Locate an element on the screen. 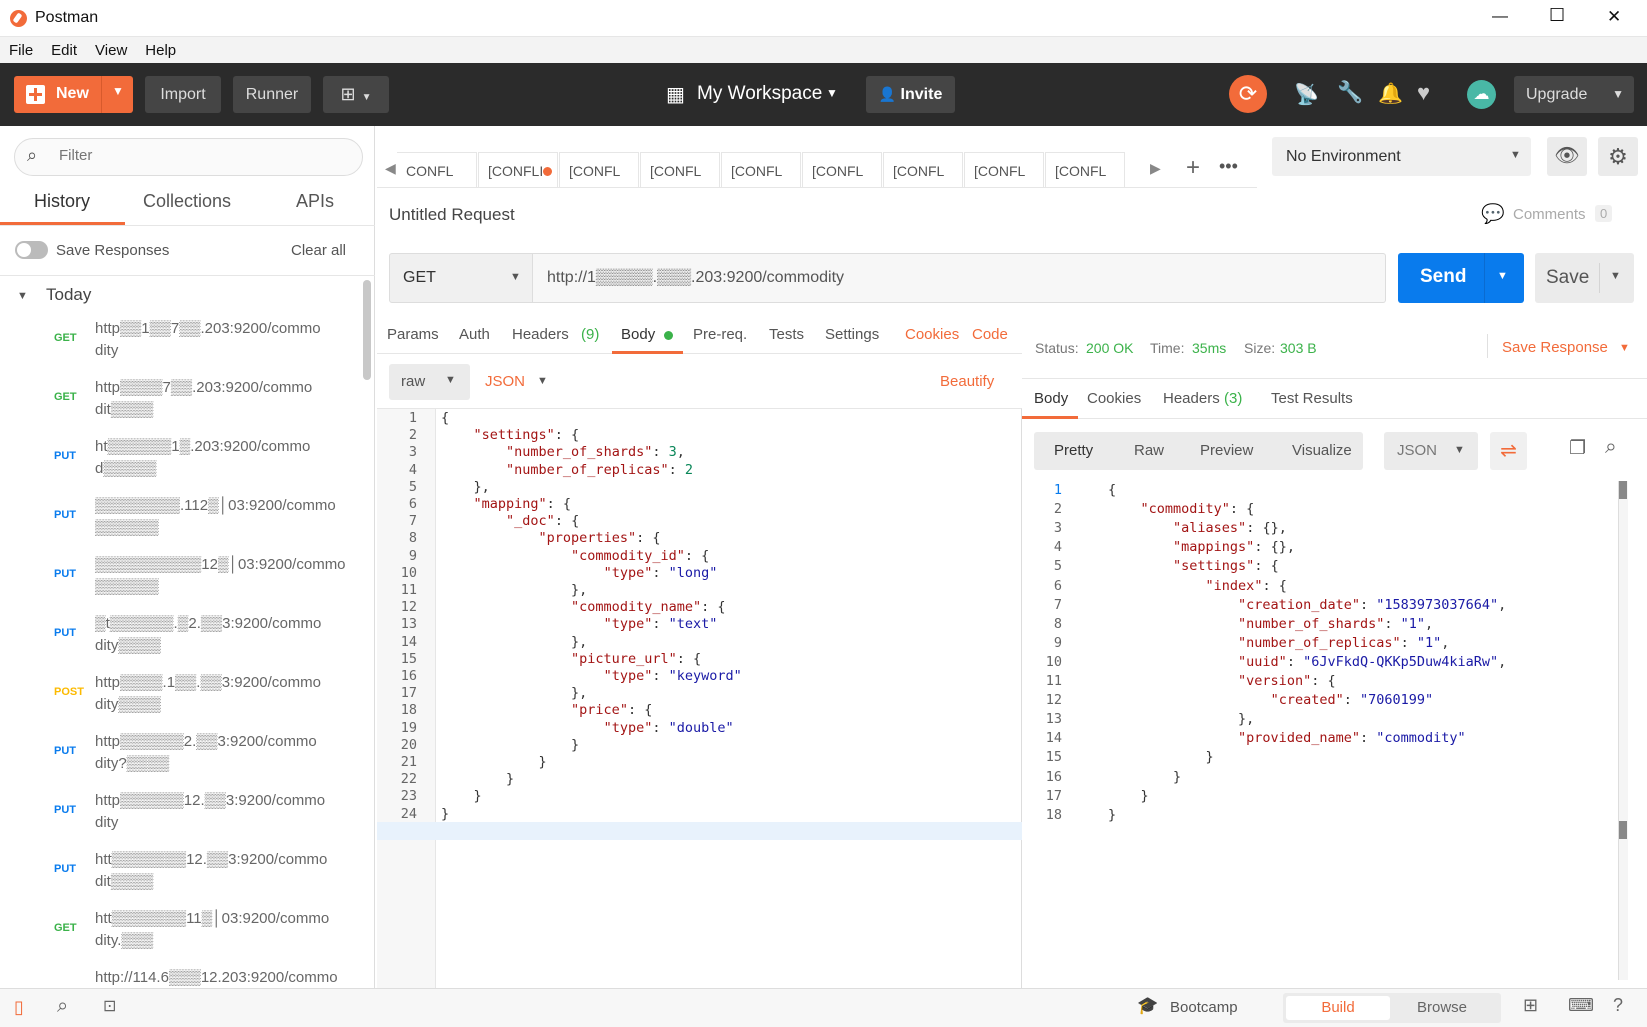 This screenshot has width=1647, height=1027. save-dropdown-icon: ▼ is located at coordinates (1615, 276).